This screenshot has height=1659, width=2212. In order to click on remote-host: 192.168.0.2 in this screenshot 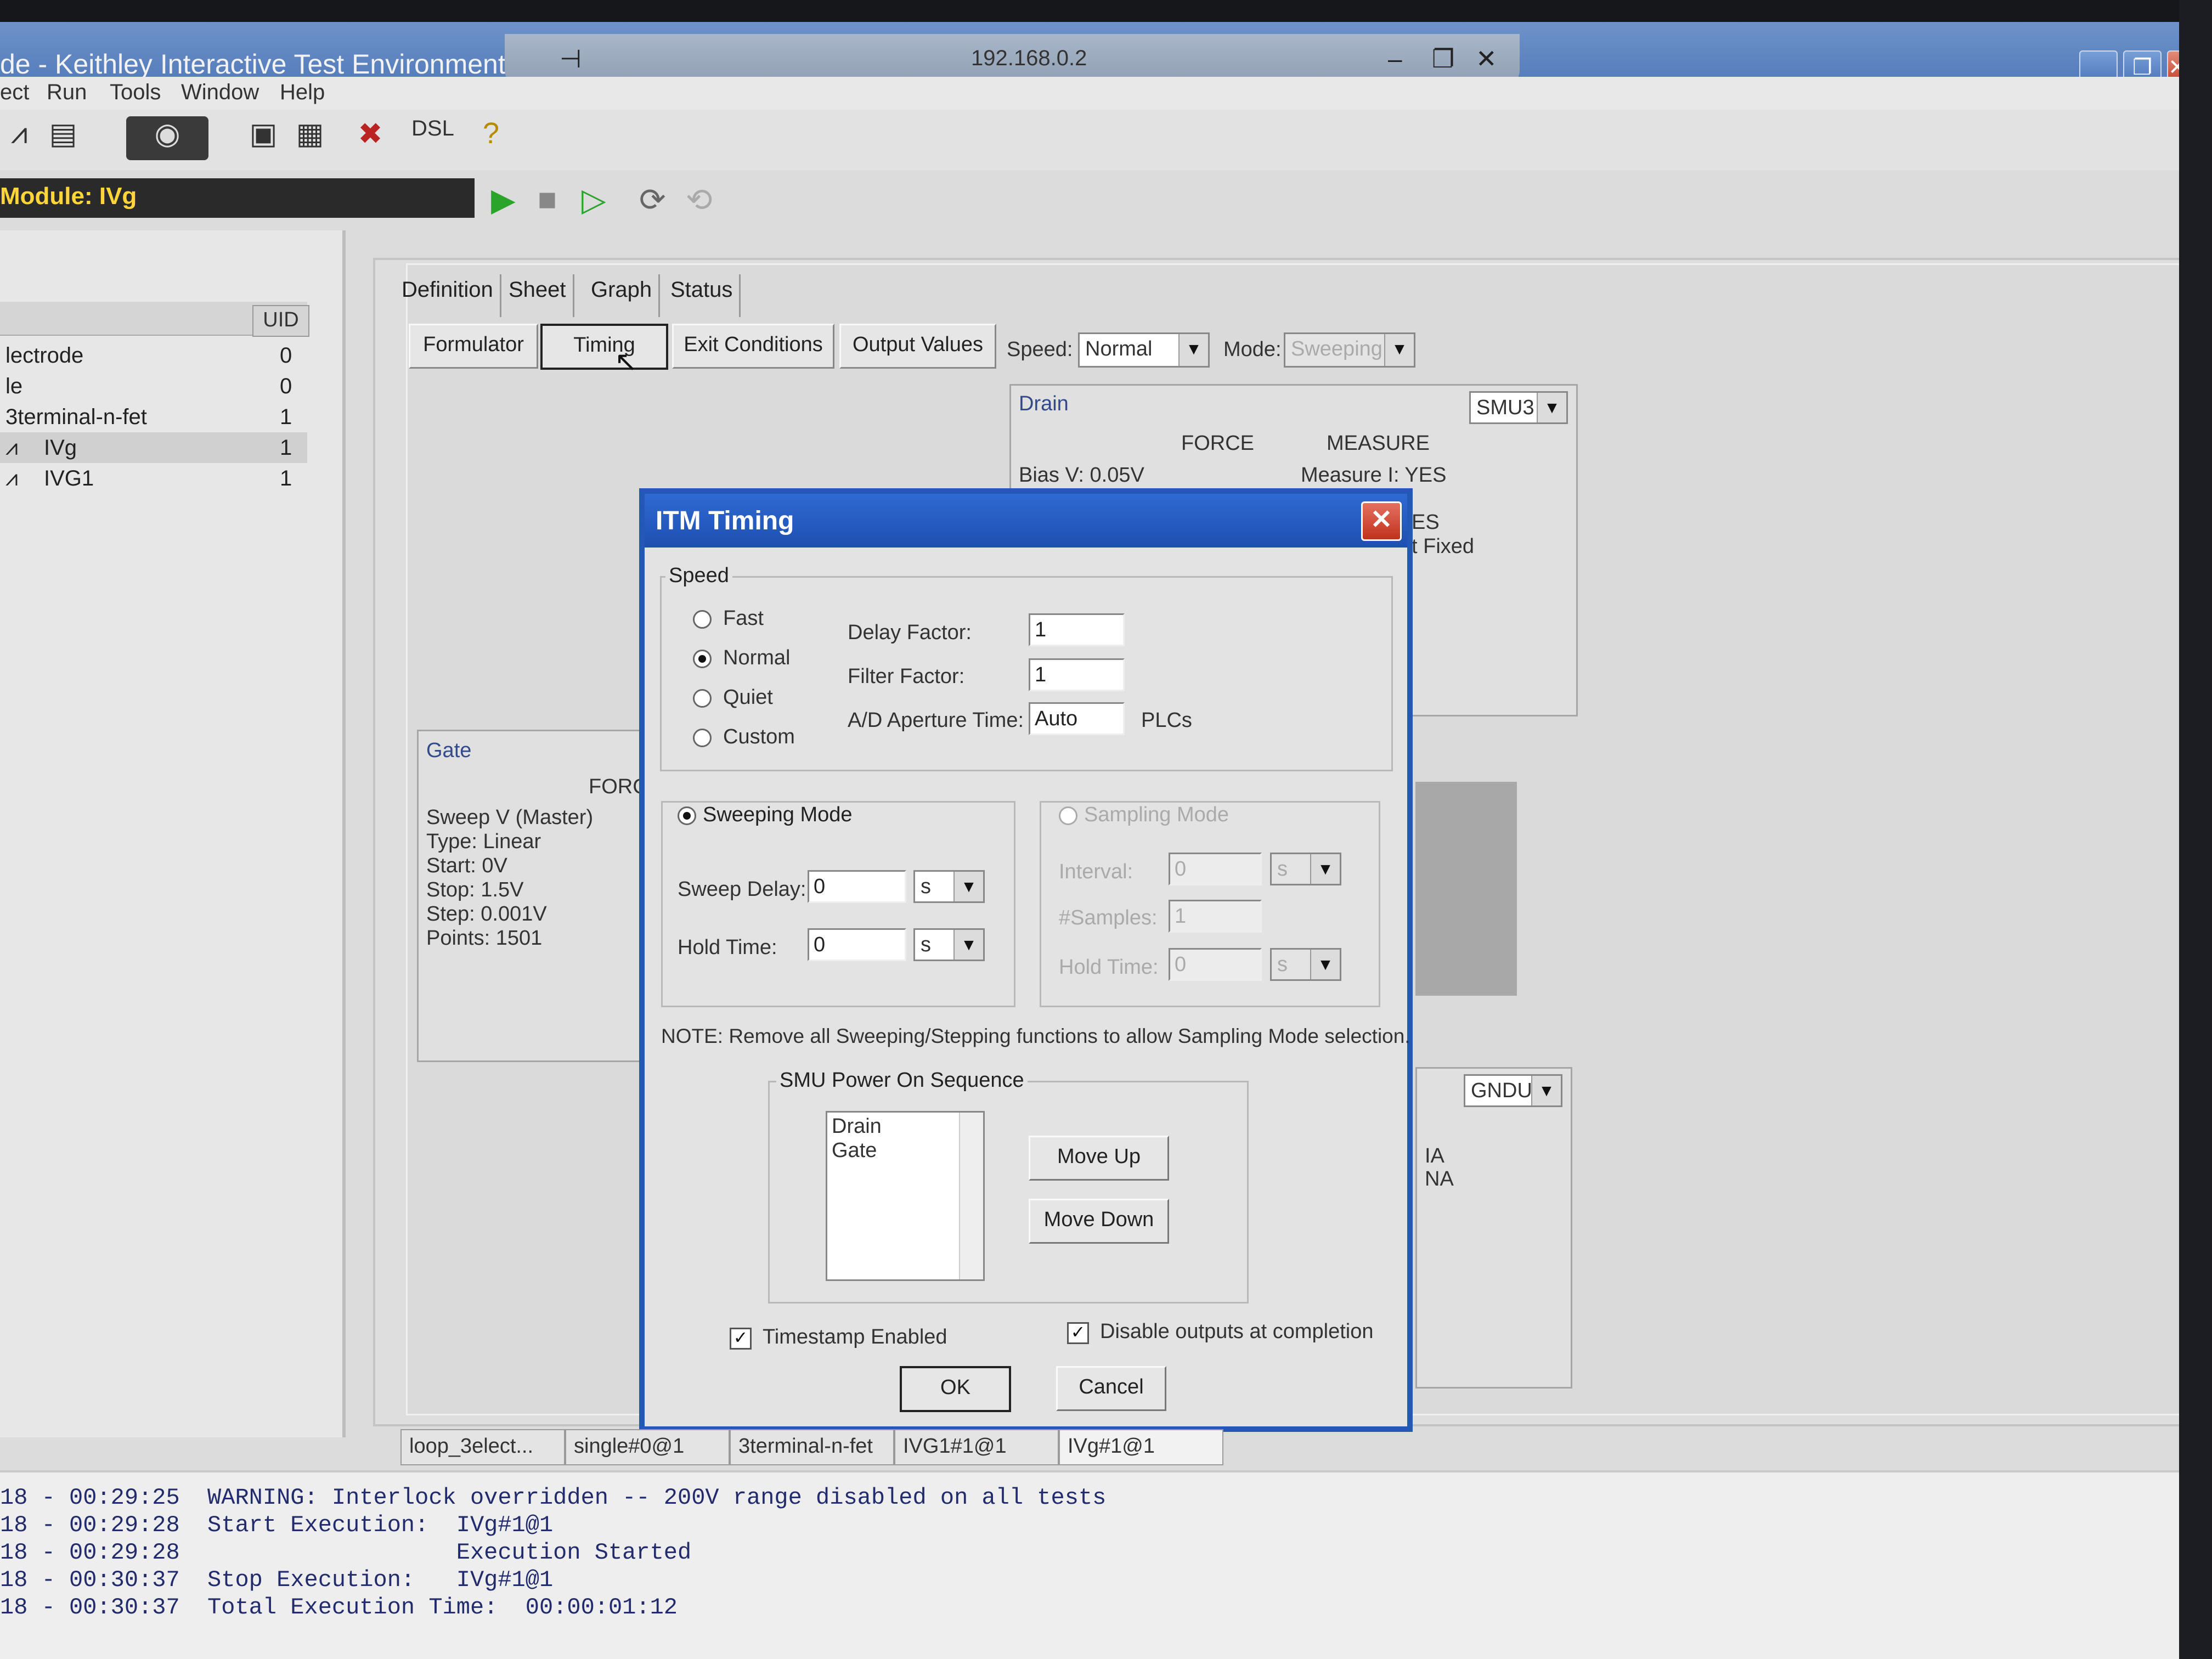, I will do `click(1029, 58)`.